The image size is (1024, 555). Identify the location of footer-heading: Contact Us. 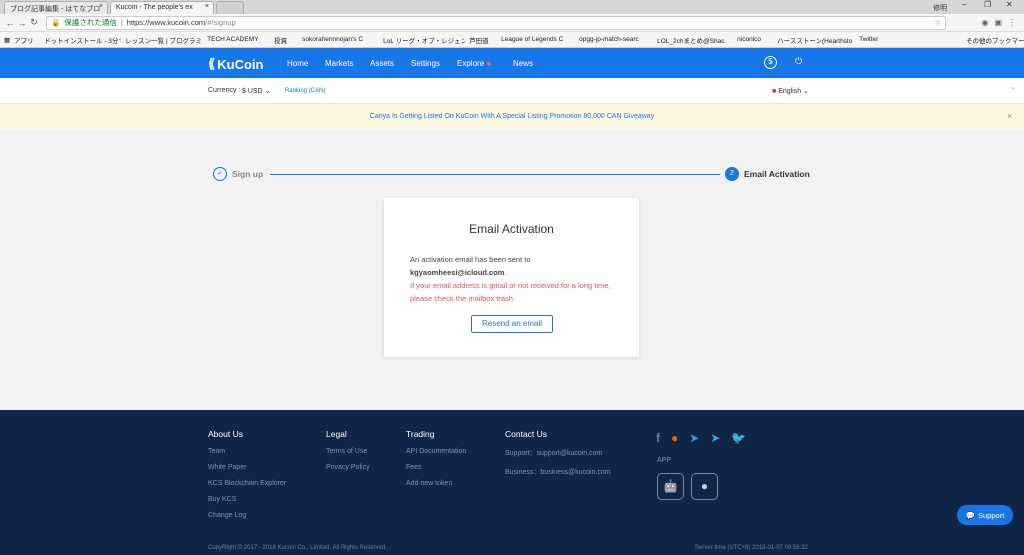
(526, 434).